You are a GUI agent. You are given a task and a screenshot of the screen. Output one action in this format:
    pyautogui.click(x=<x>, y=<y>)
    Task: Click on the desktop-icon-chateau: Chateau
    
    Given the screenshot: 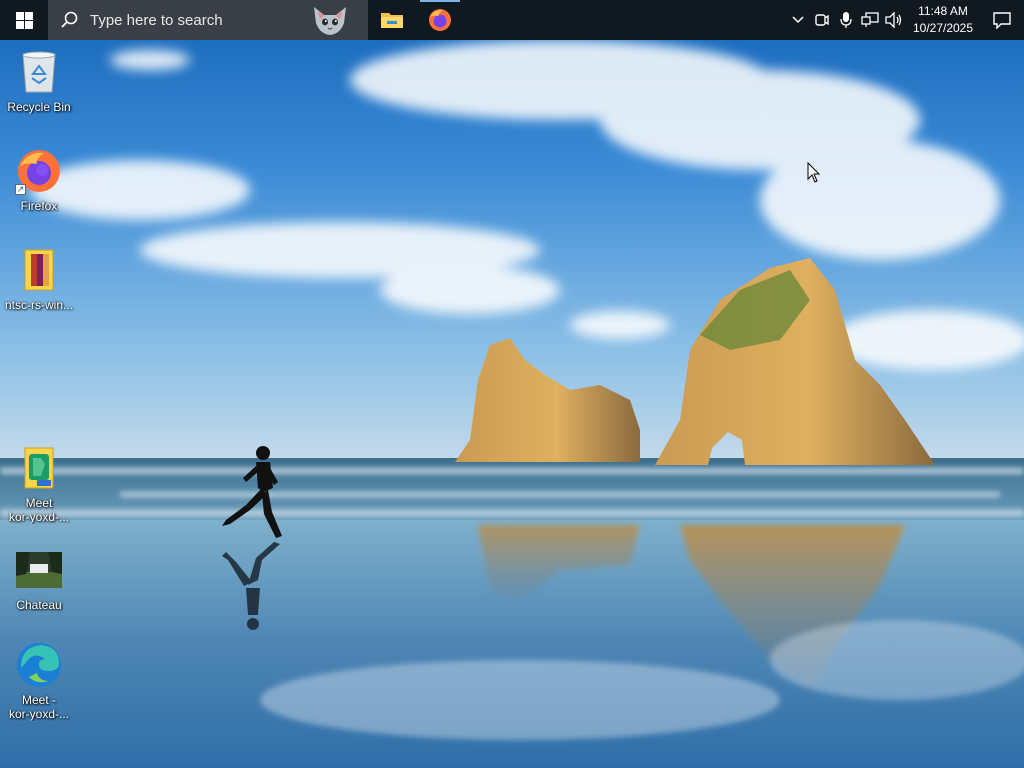 What is the action you would take?
    pyautogui.click(x=39, y=579)
    